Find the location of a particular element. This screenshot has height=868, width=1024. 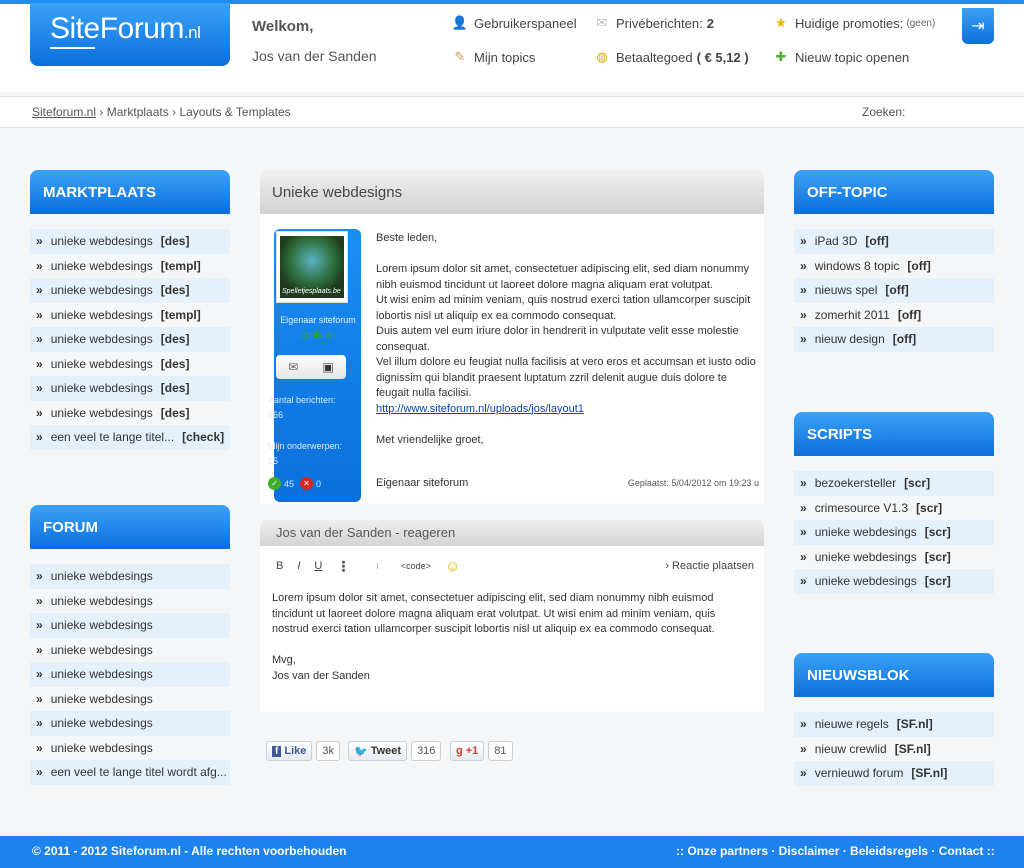

list-item: » vernieuwd forum [SF.nl] is located at coordinates (894, 773).